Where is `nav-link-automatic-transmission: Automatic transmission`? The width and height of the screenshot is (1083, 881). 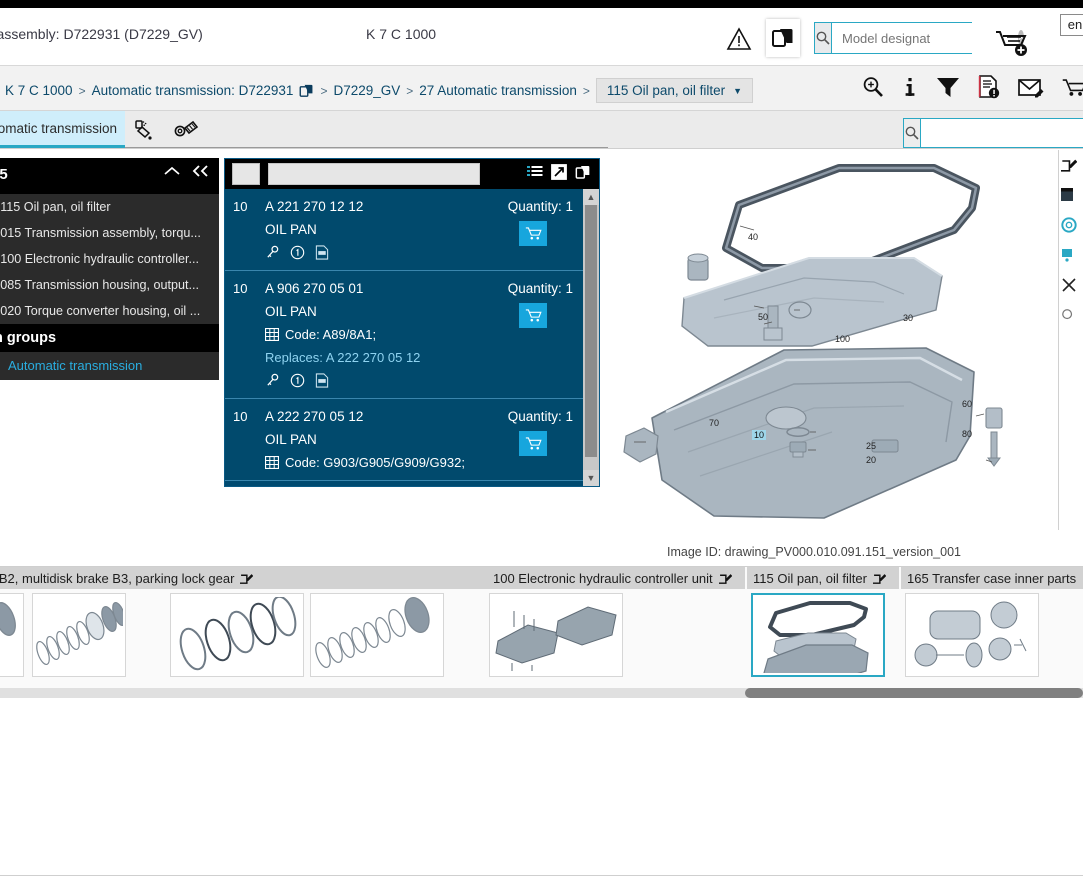 nav-link-automatic-transmission: Automatic transmission is located at coordinates (109, 365).